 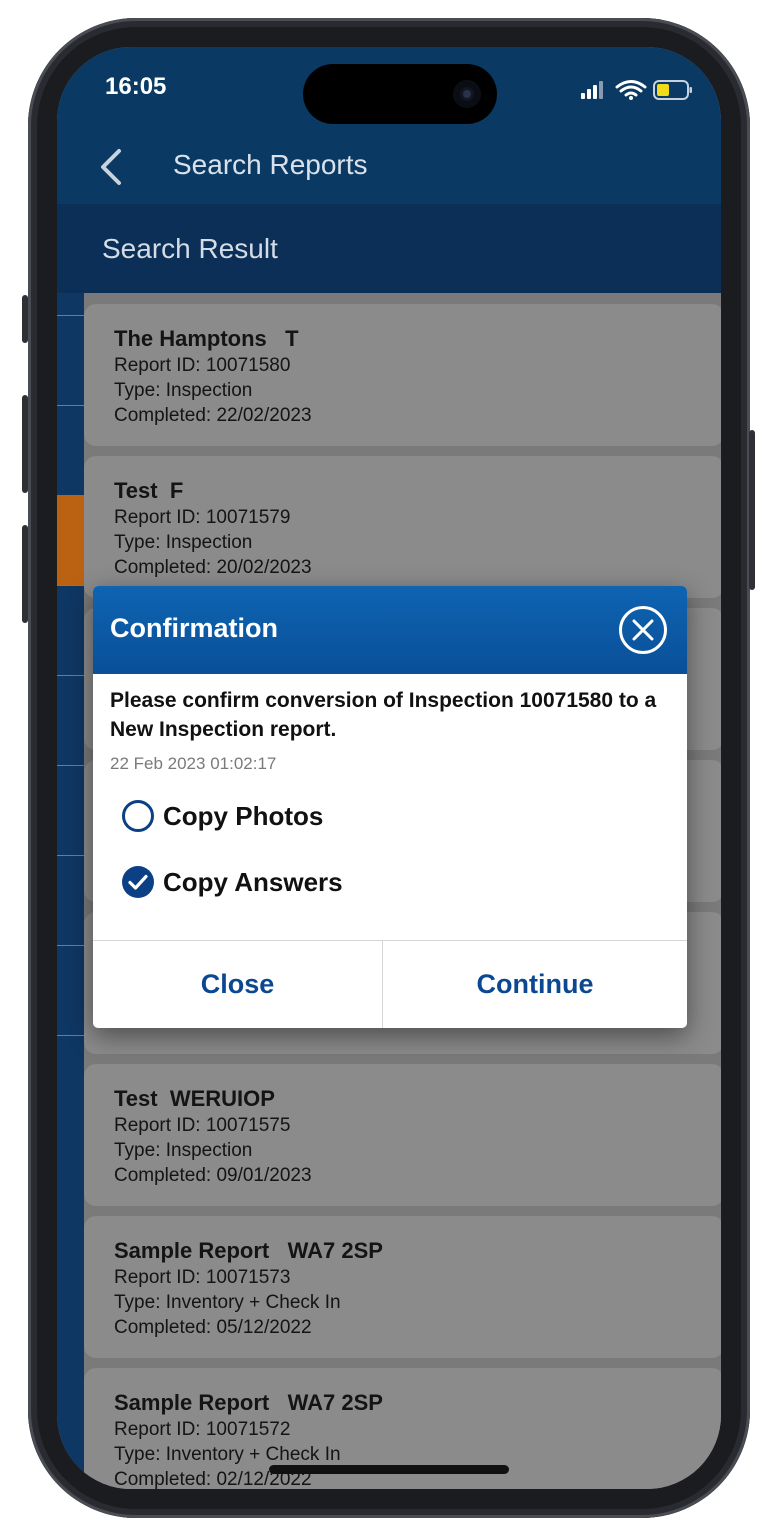 What do you see at coordinates (193, 763) in the screenshot?
I see `dialog-date: 22 Feb 2023 01:02:17` at bounding box center [193, 763].